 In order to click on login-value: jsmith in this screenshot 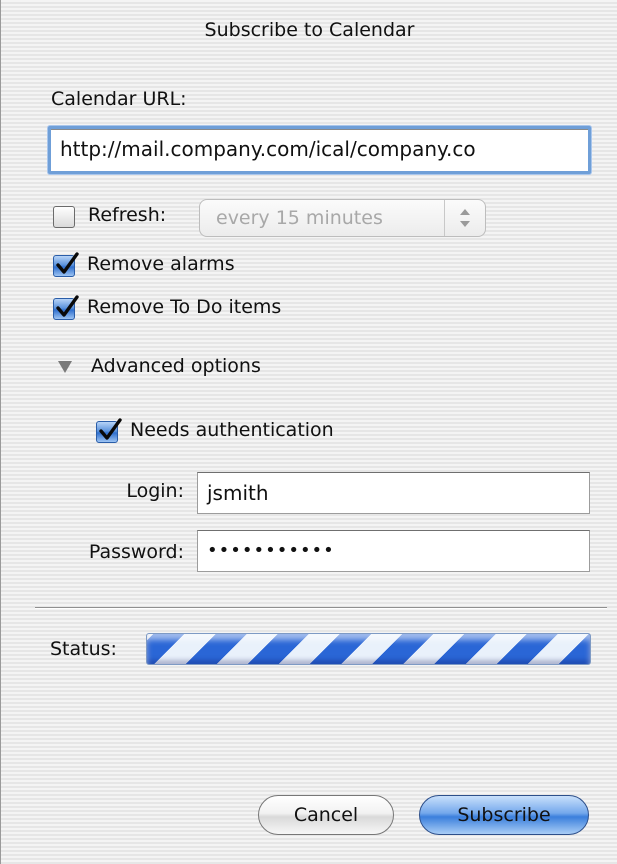, I will do `click(238, 493)`.